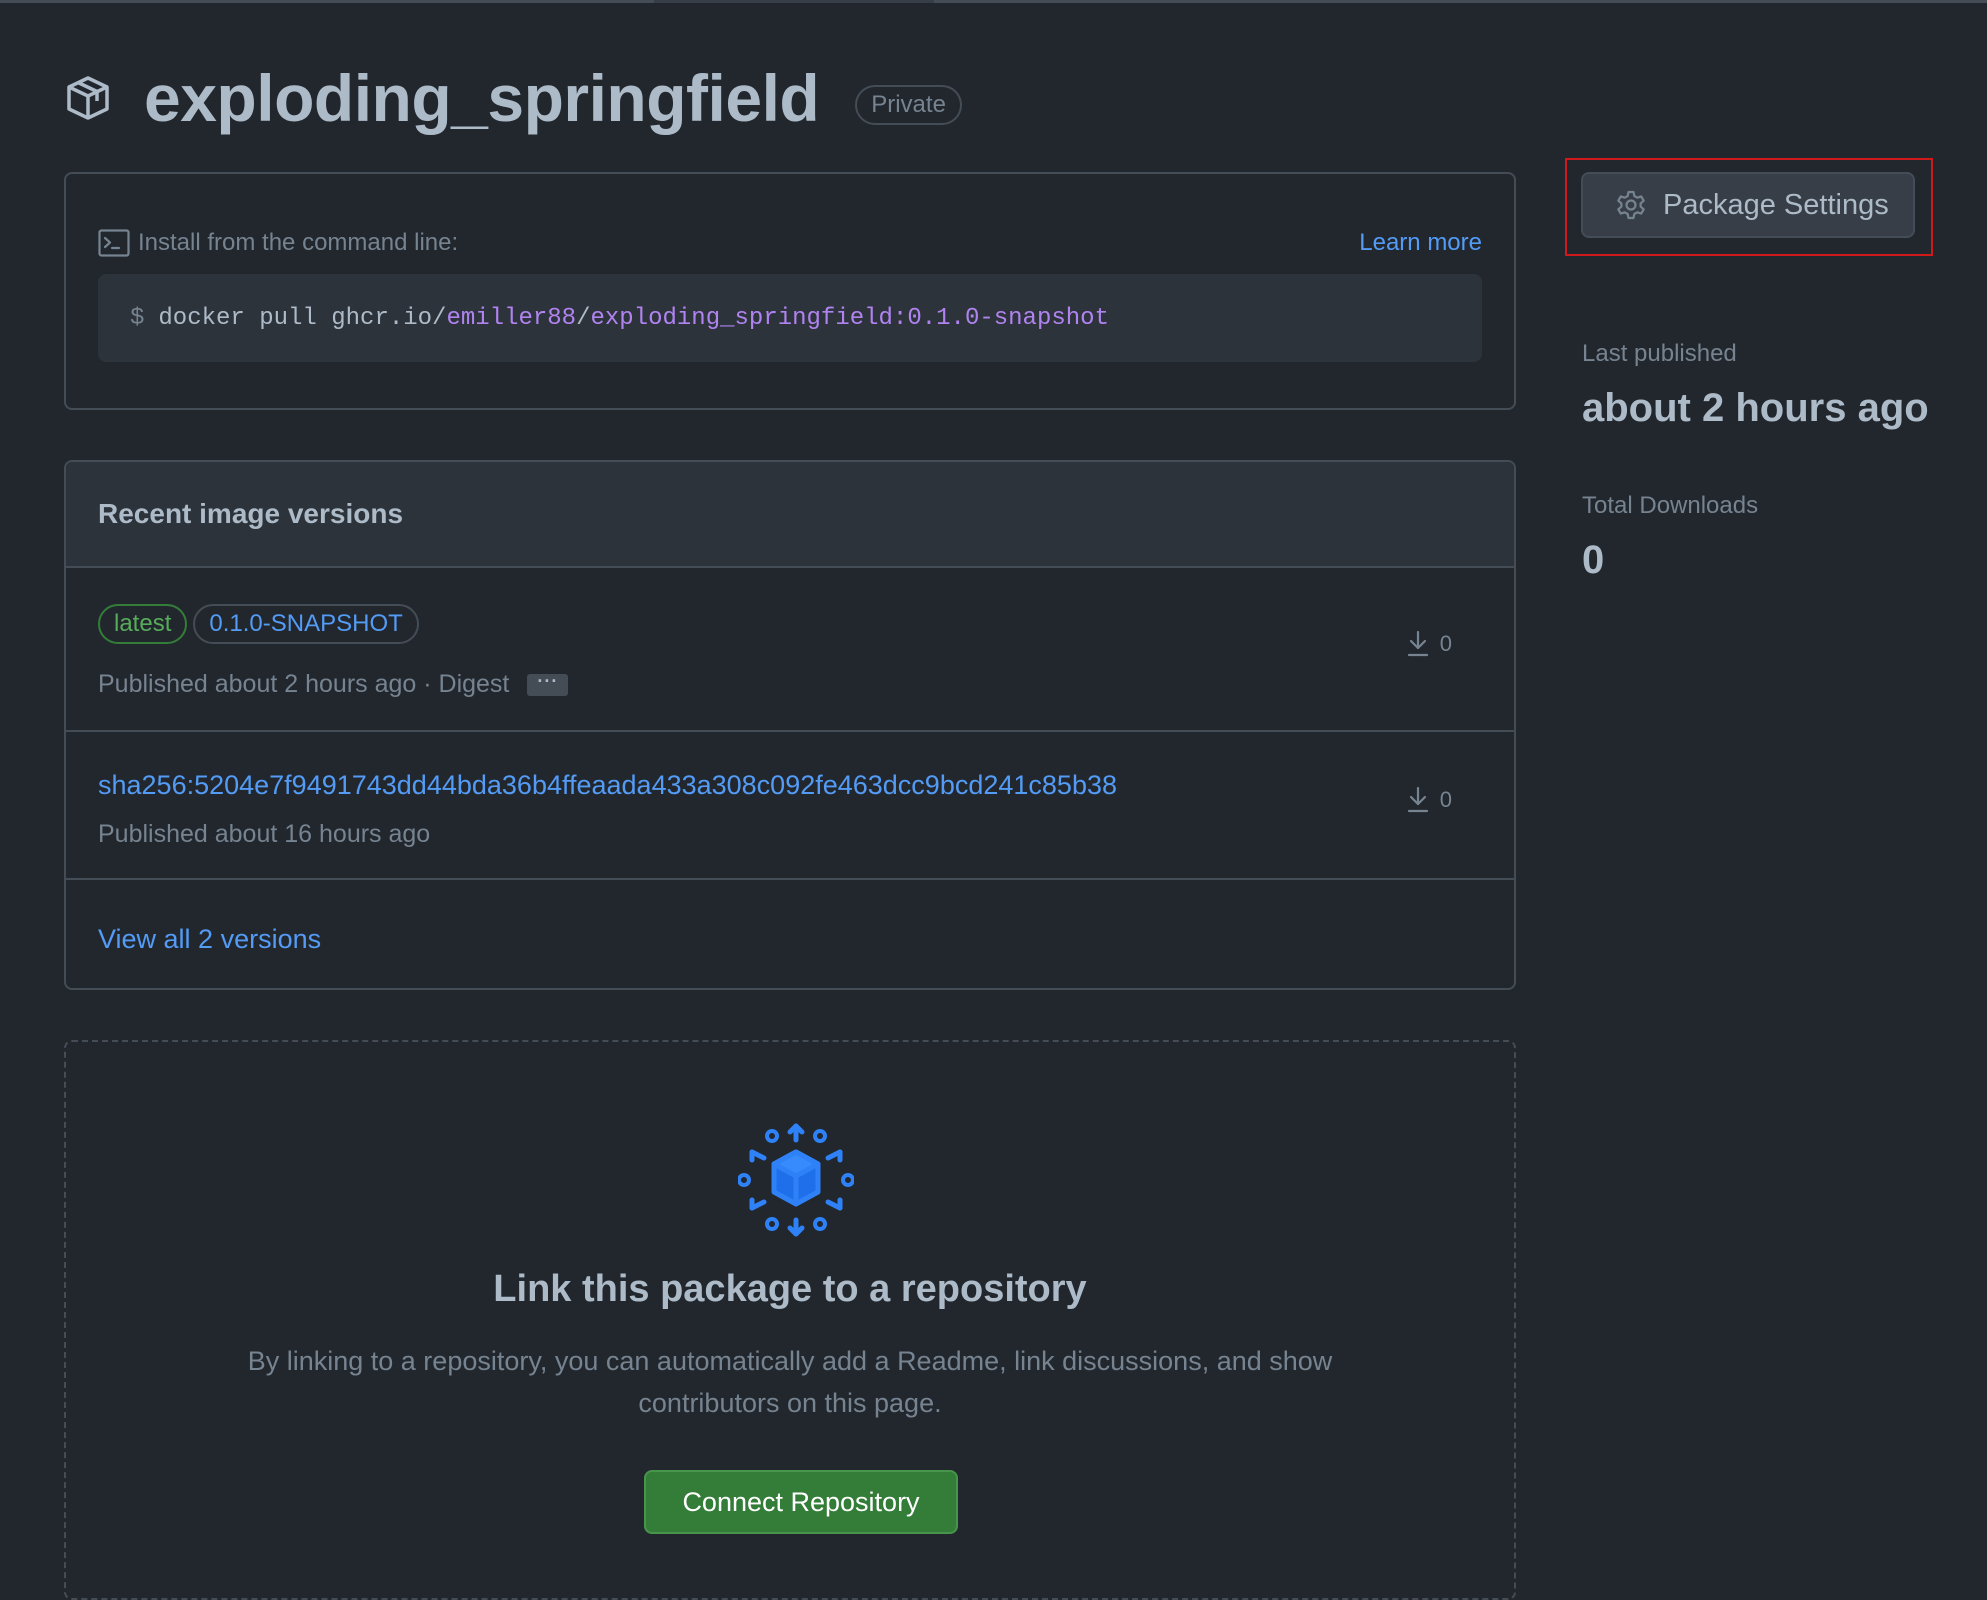 This screenshot has height=1600, width=1987. I want to click on tag-latest: latest, so click(143, 624).